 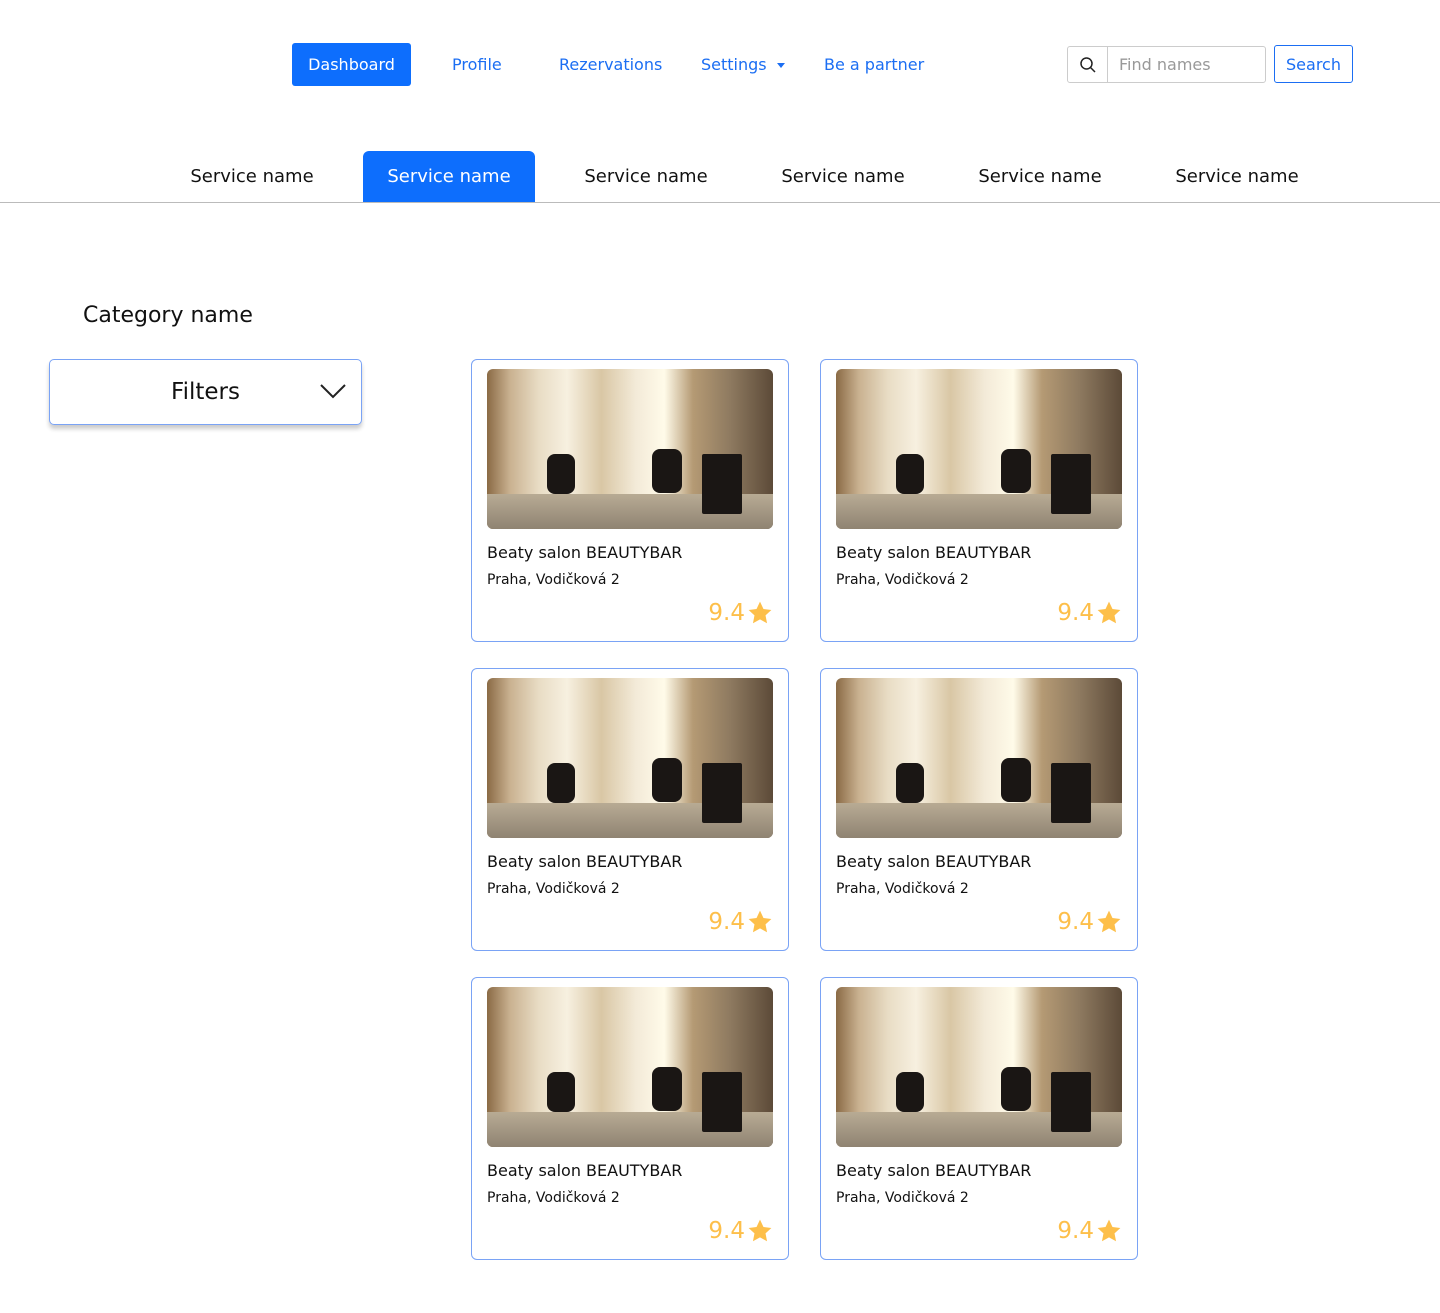 What do you see at coordinates (449, 176) in the screenshot?
I see `tab-service-active: Service name` at bounding box center [449, 176].